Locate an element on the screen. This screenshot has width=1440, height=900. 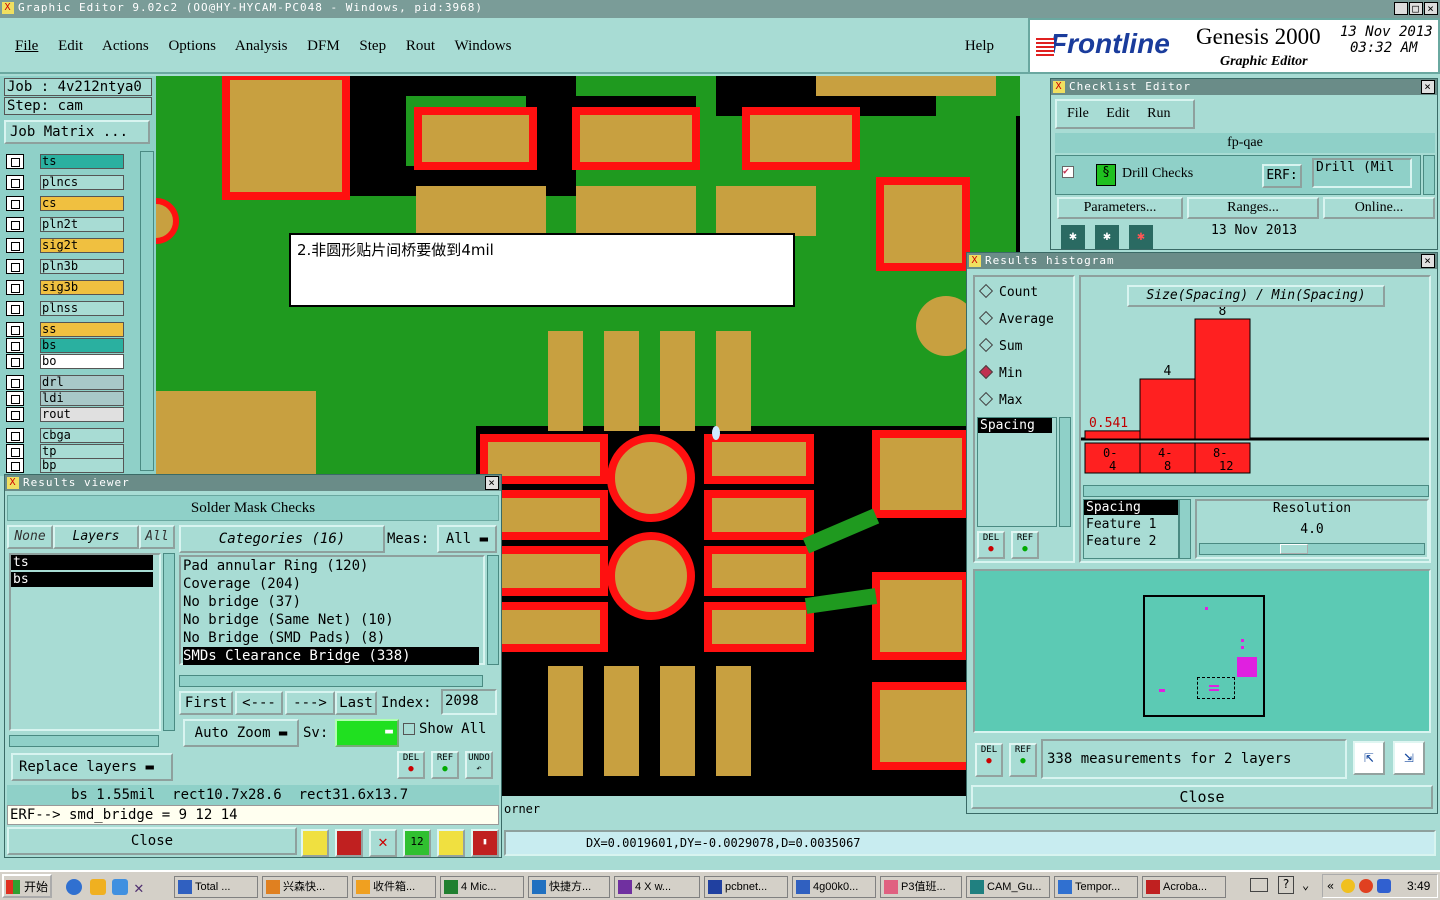
mode-max: Max is located at coordinates (1001, 400).